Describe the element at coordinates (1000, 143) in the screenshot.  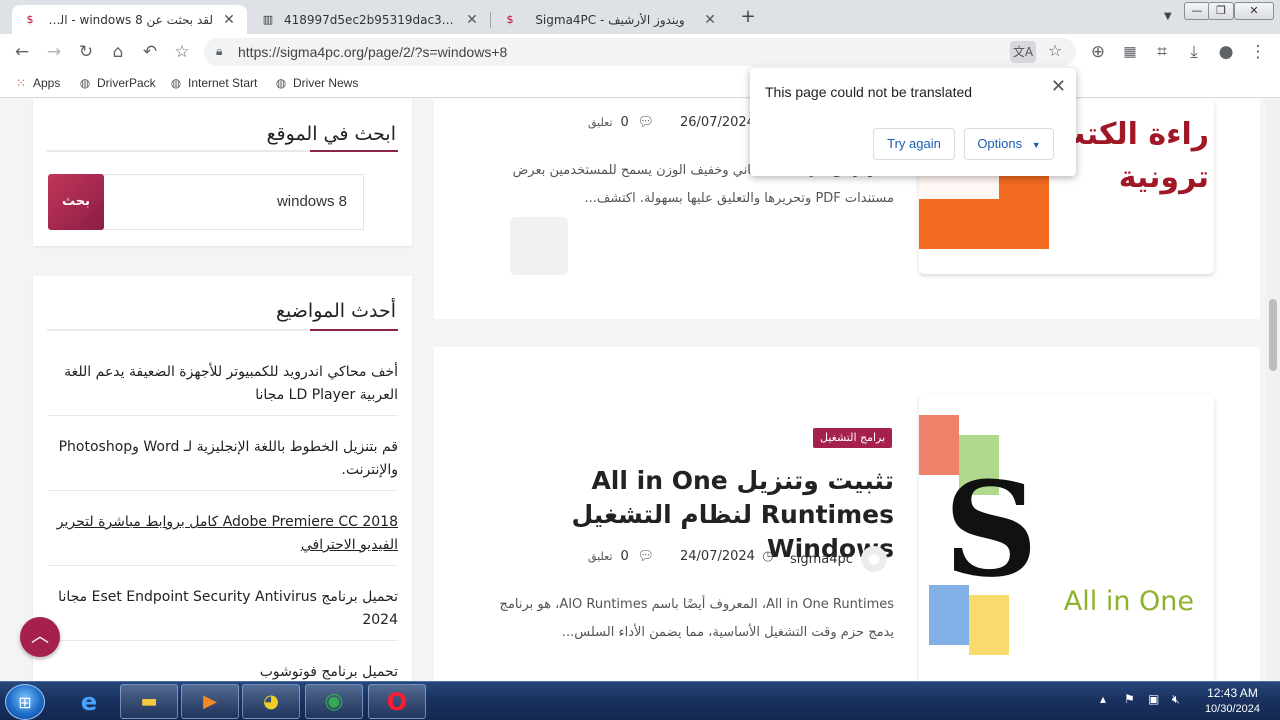
I see `options-label: Options` at that location.